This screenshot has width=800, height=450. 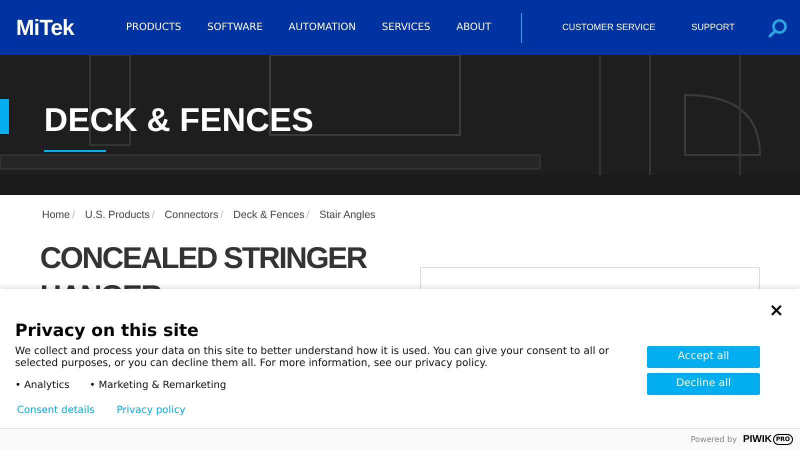 What do you see at coordinates (107, 331) in the screenshot?
I see `banner-title: Privacy on this site` at bounding box center [107, 331].